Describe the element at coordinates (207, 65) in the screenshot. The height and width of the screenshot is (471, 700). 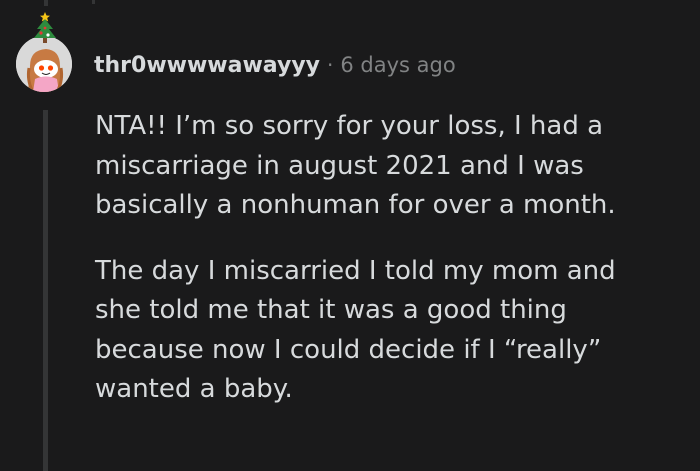
I see `username-link: thr0wwwwawayyy` at that location.